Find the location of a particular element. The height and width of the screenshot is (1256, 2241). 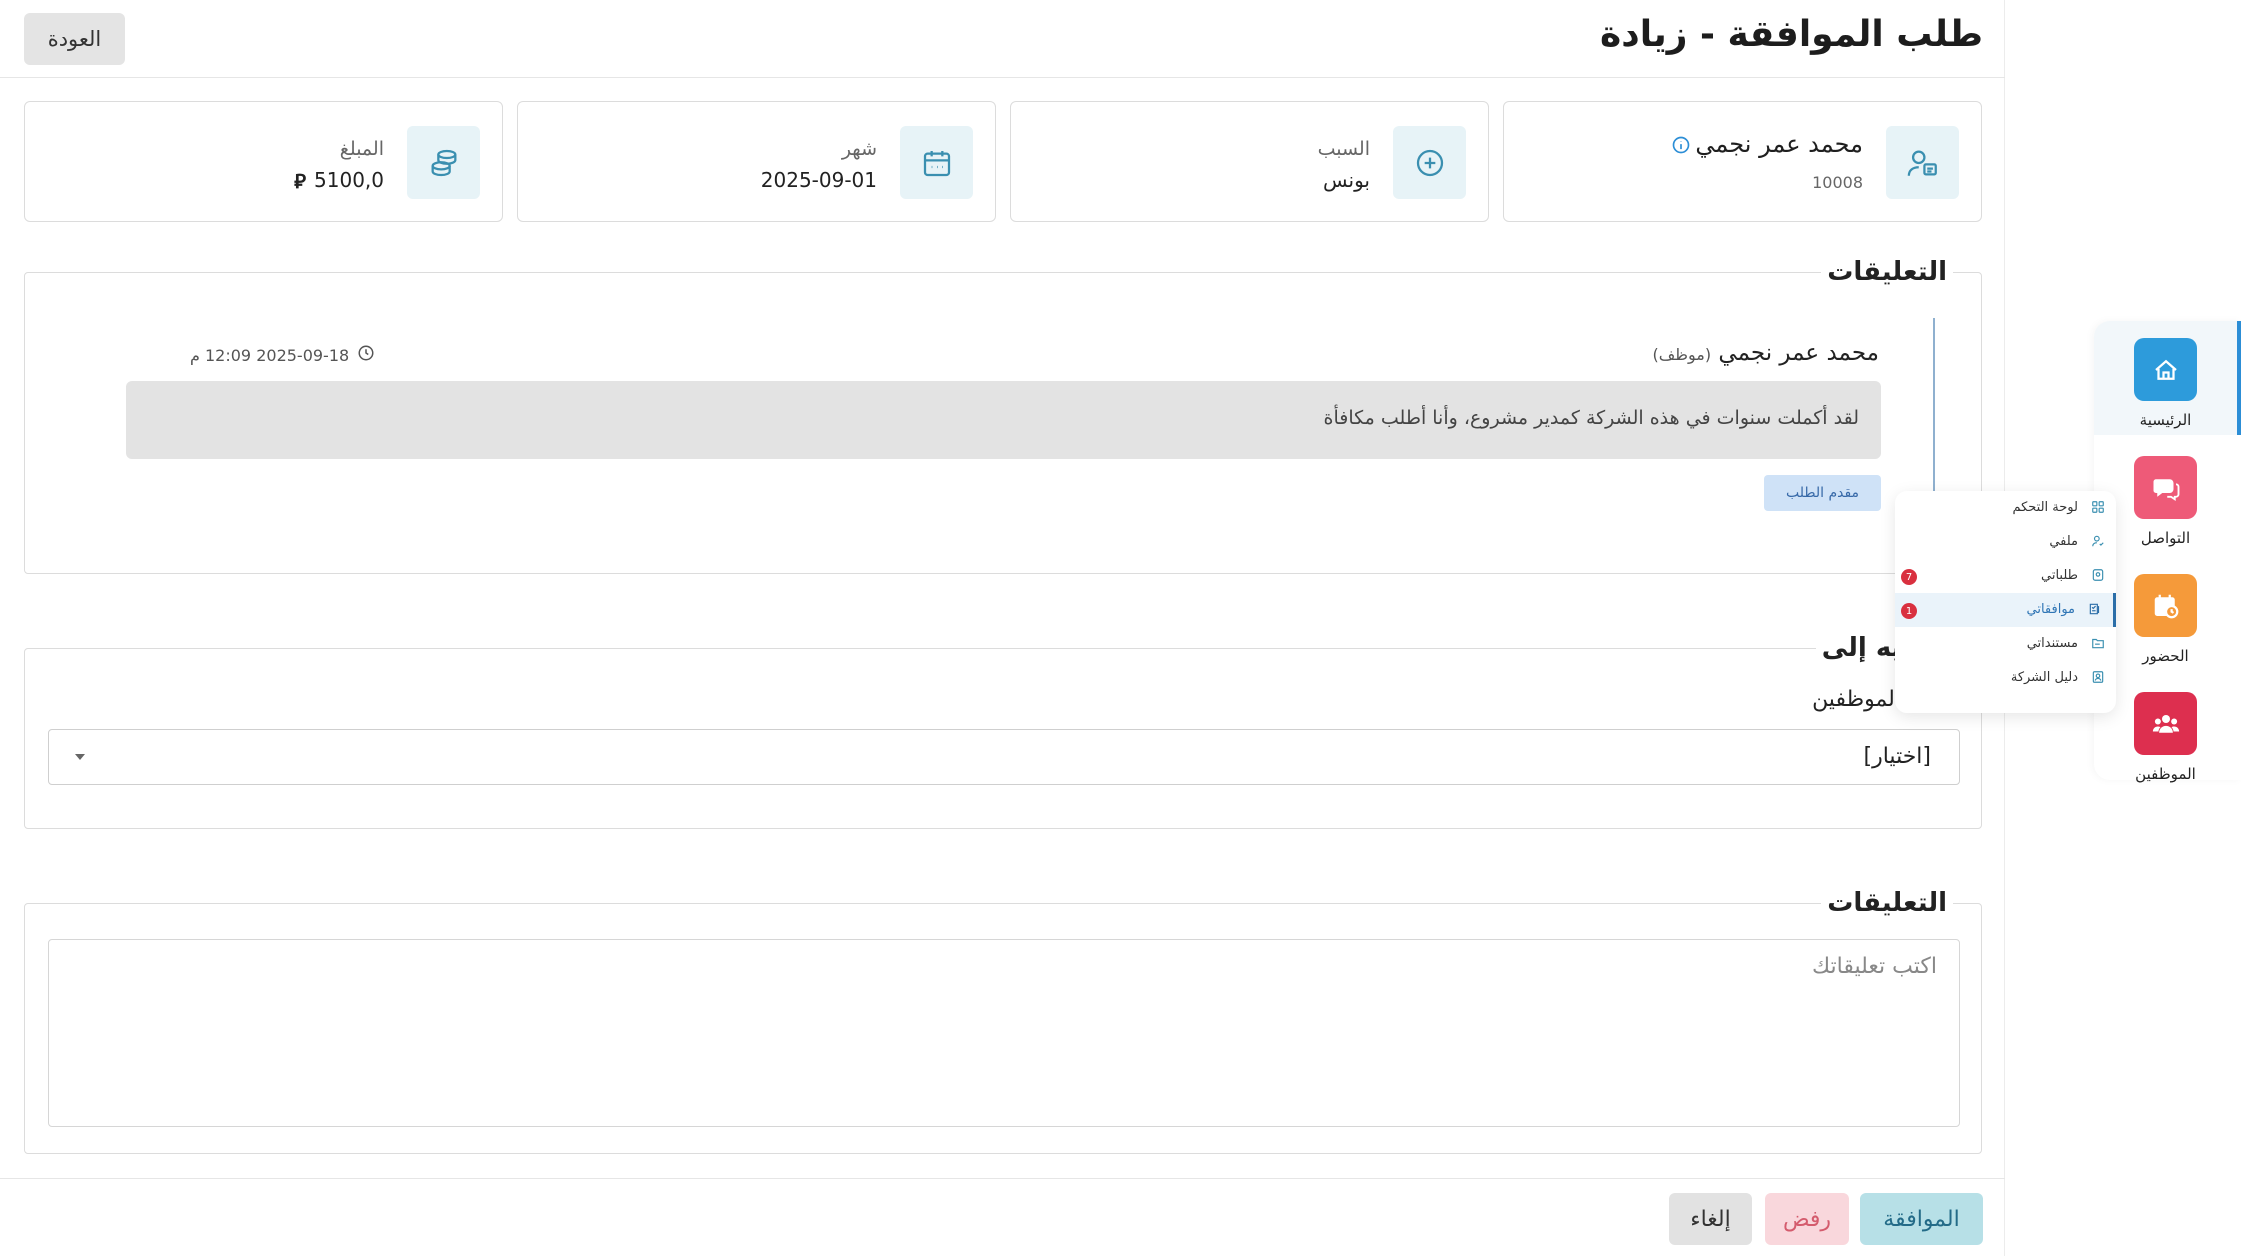

reason-card: السبب بونس is located at coordinates (1249, 161).